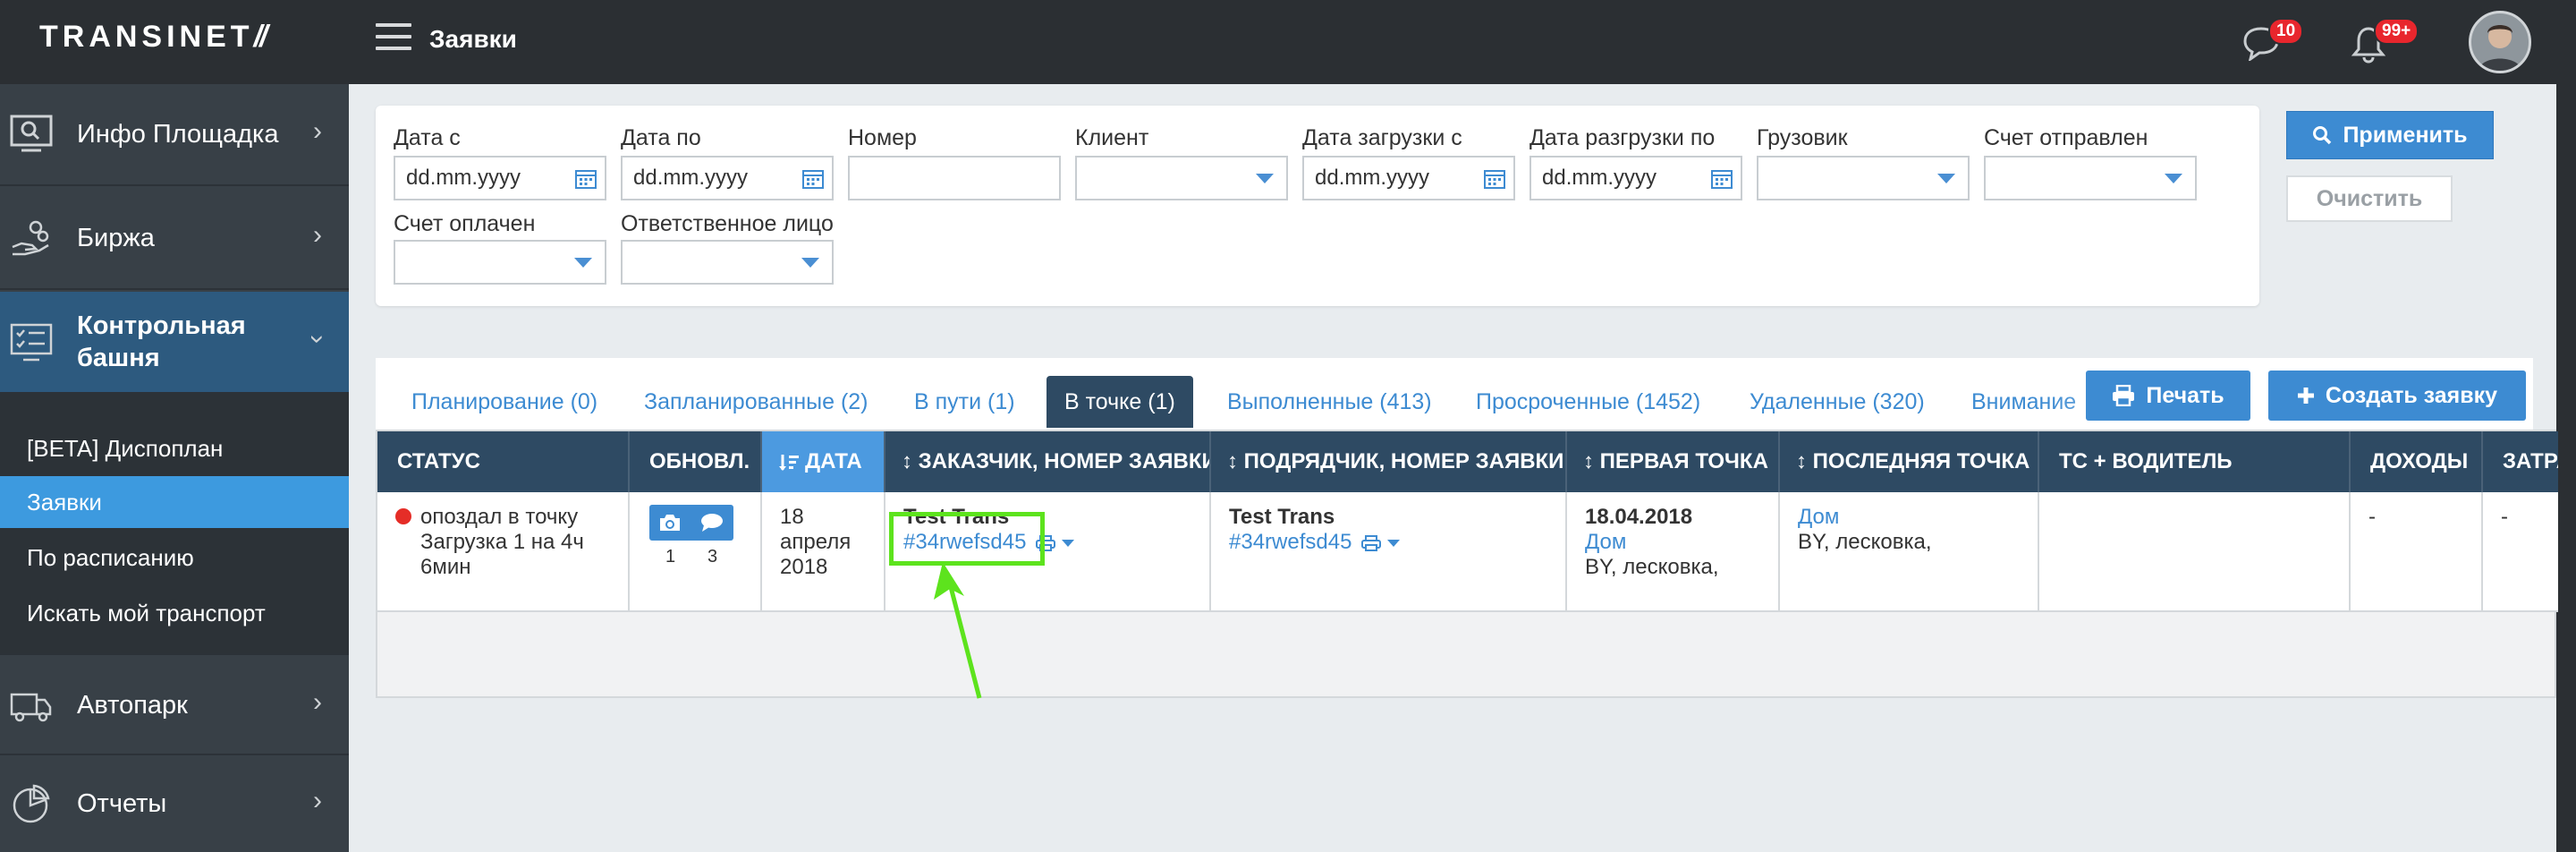 This screenshot has width=2576, height=852. I want to click on invoice-paid-label: Счет оплачен, so click(465, 223).